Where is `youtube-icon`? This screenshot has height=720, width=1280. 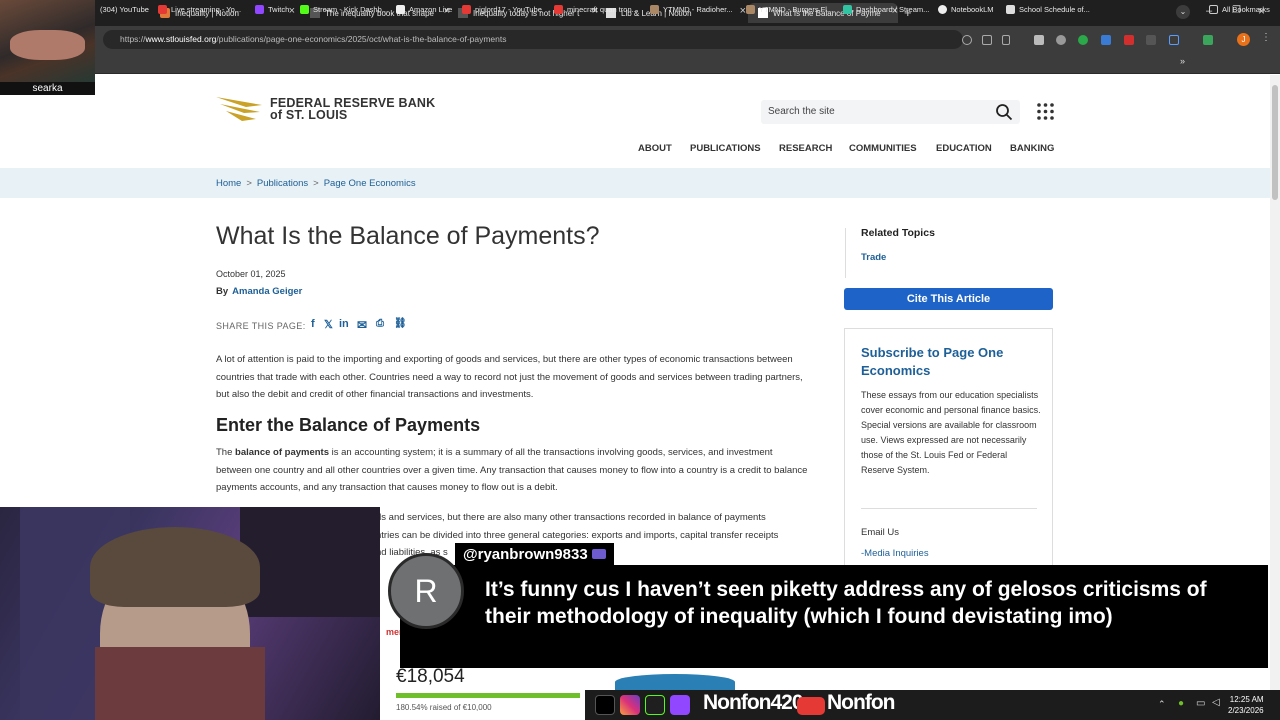 youtube-icon is located at coordinates (558, 9).